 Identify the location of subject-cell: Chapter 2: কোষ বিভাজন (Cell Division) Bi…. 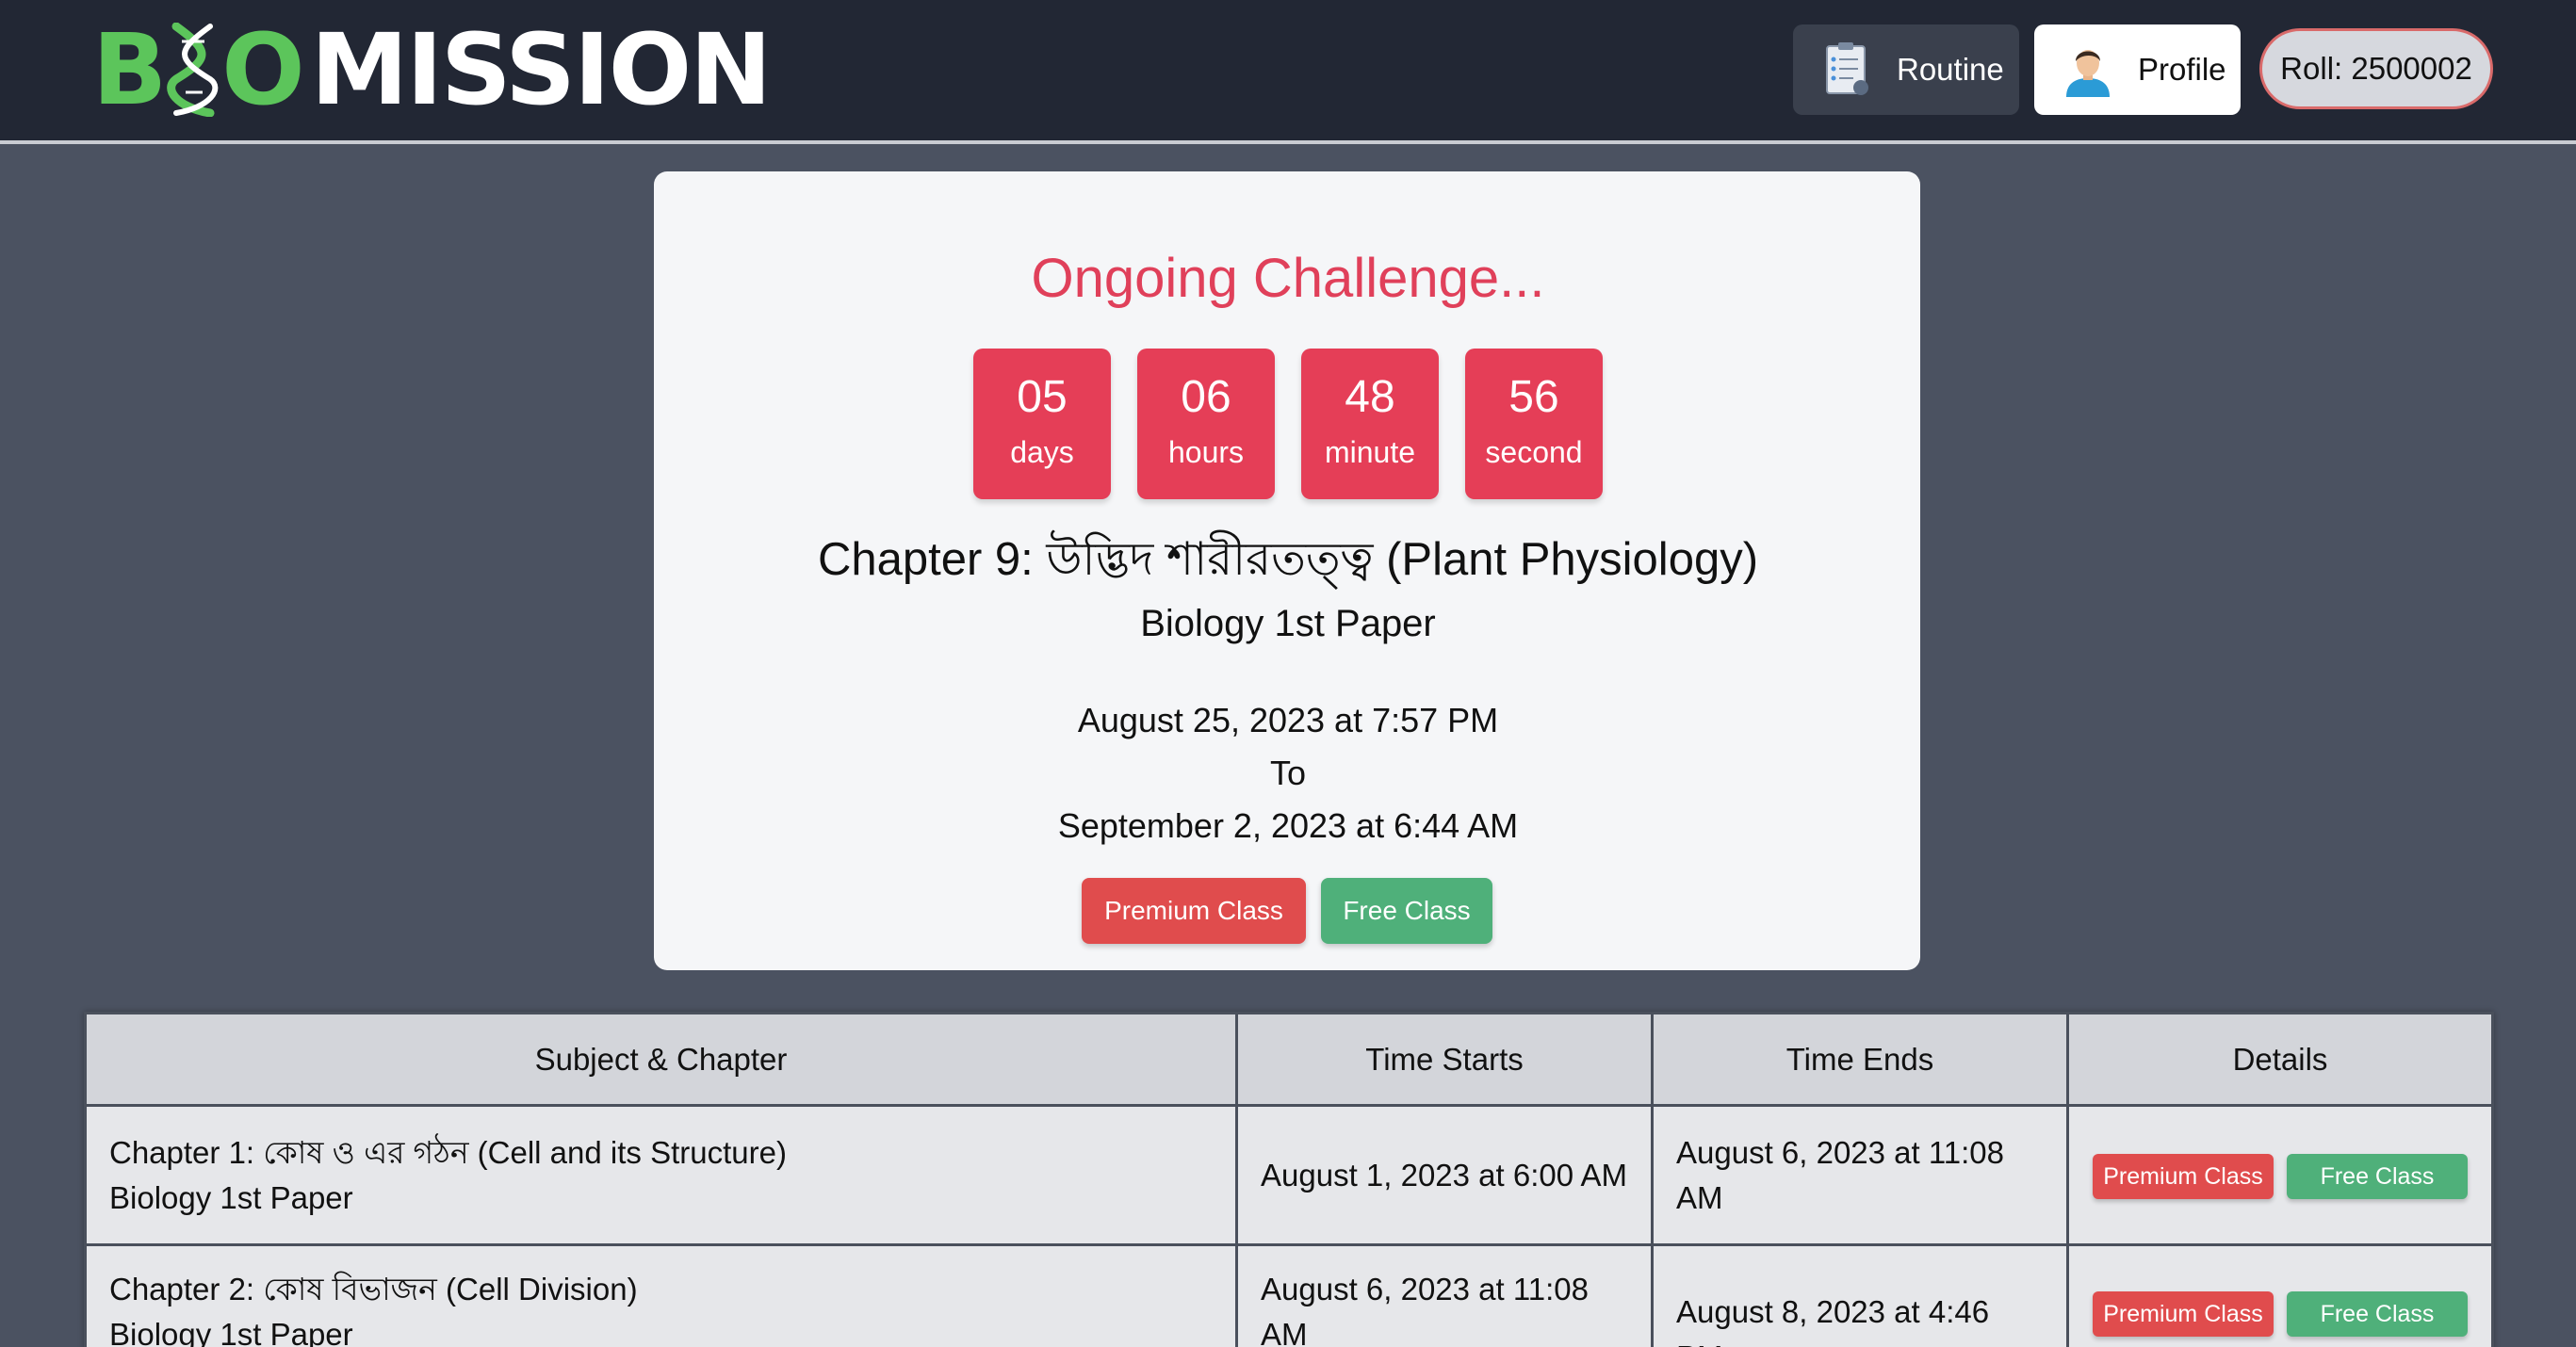
(661, 1295).